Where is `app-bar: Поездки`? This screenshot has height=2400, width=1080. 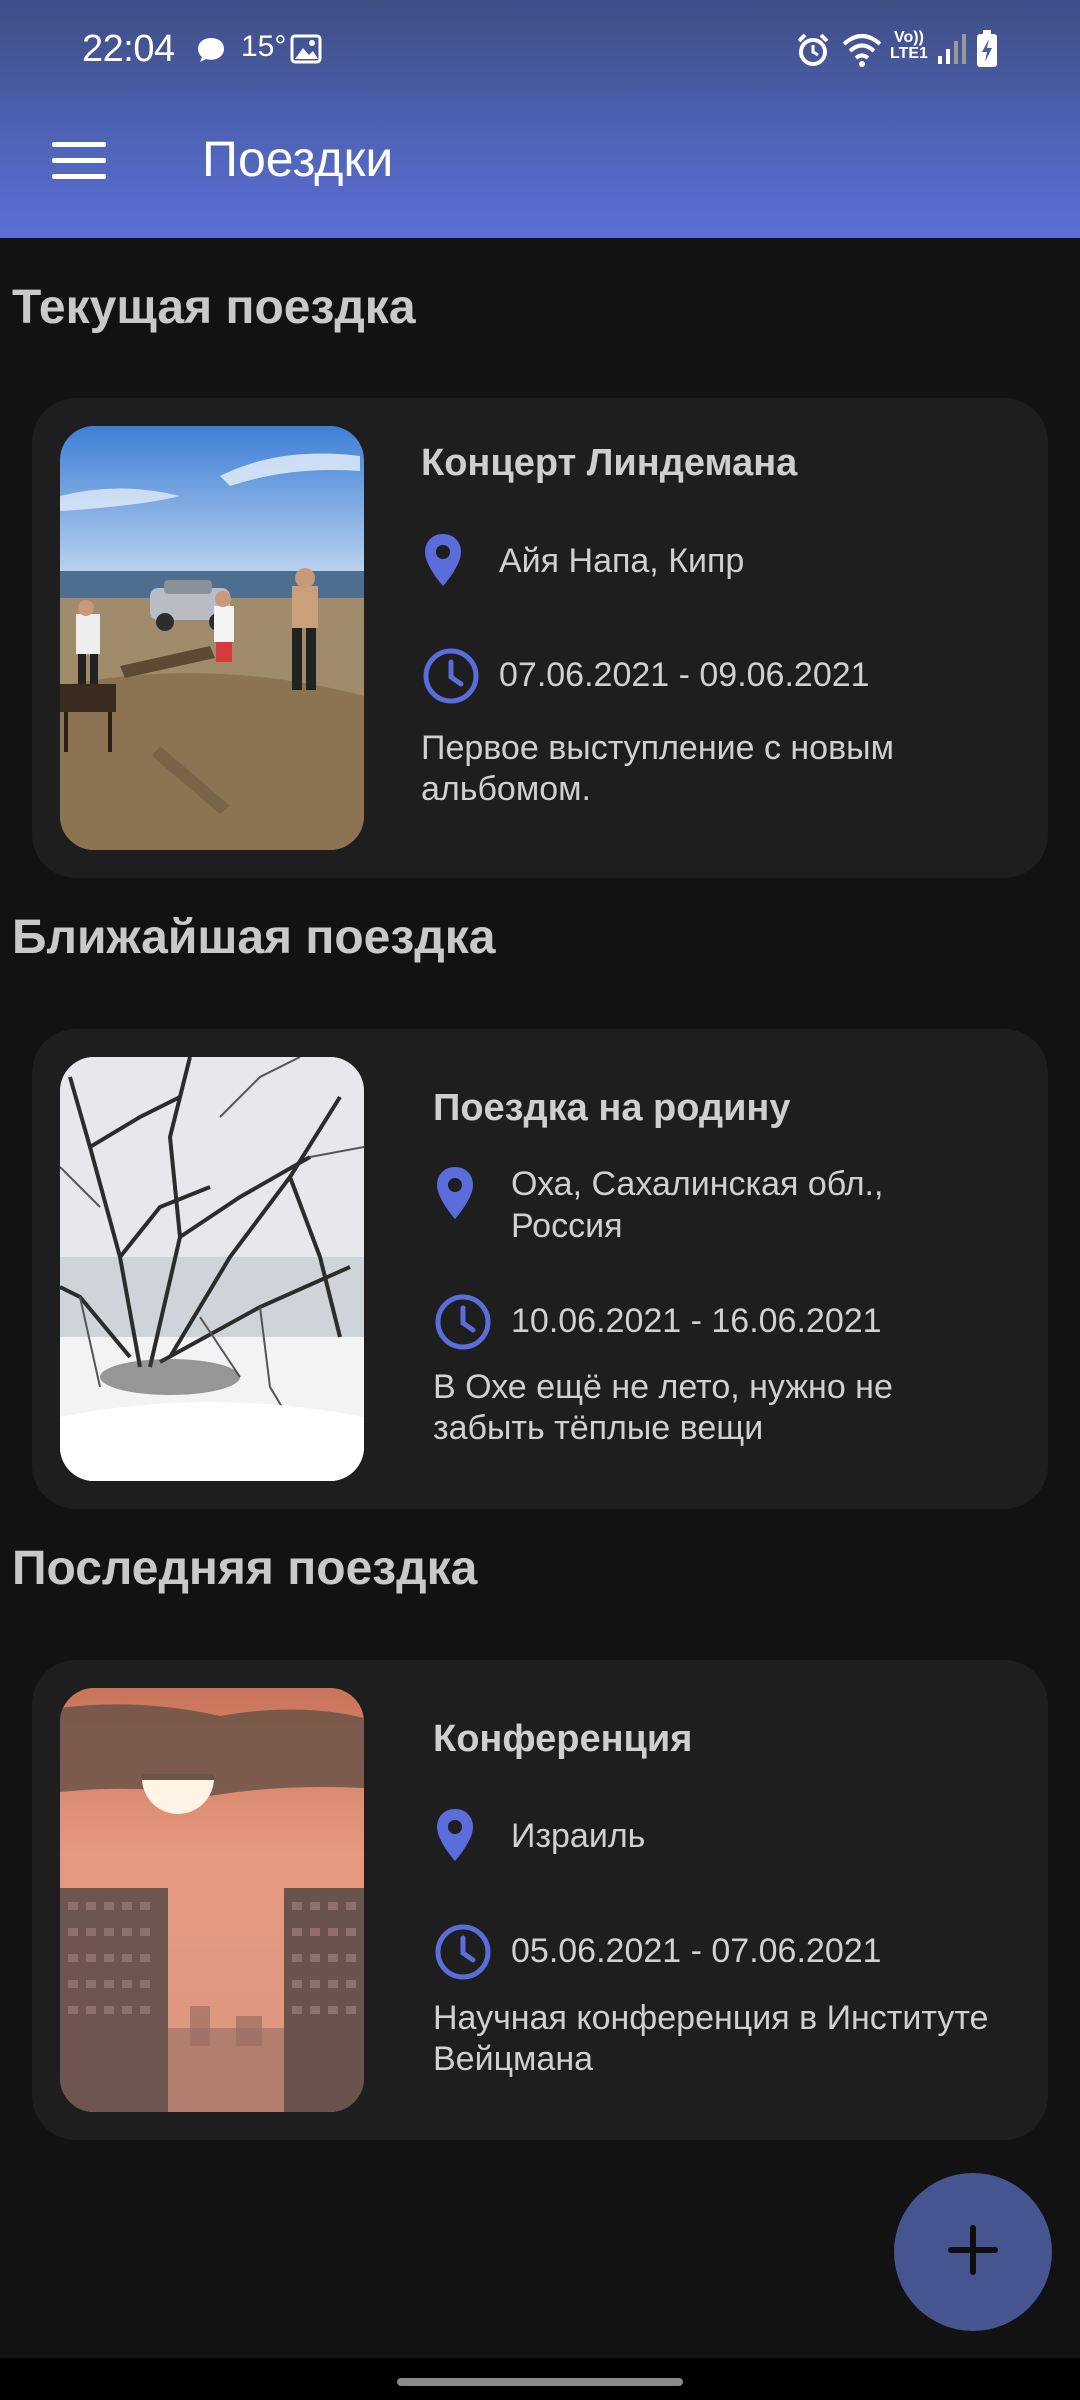
app-bar: Поездки is located at coordinates (540, 169).